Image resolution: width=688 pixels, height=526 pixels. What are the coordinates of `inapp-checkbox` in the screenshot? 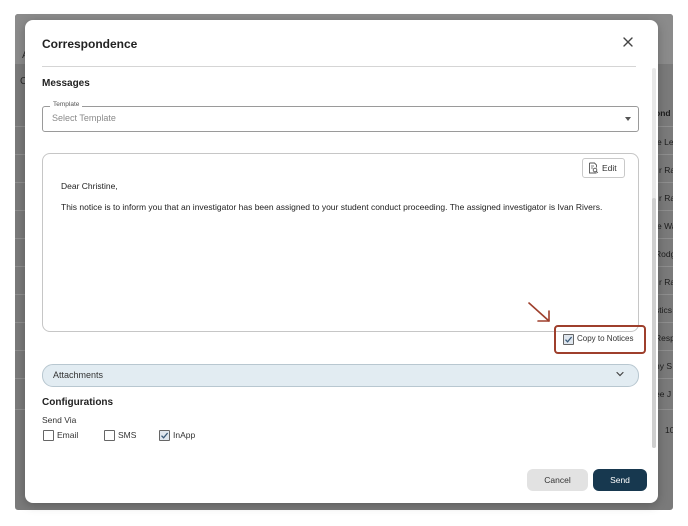 It's located at (164, 435).